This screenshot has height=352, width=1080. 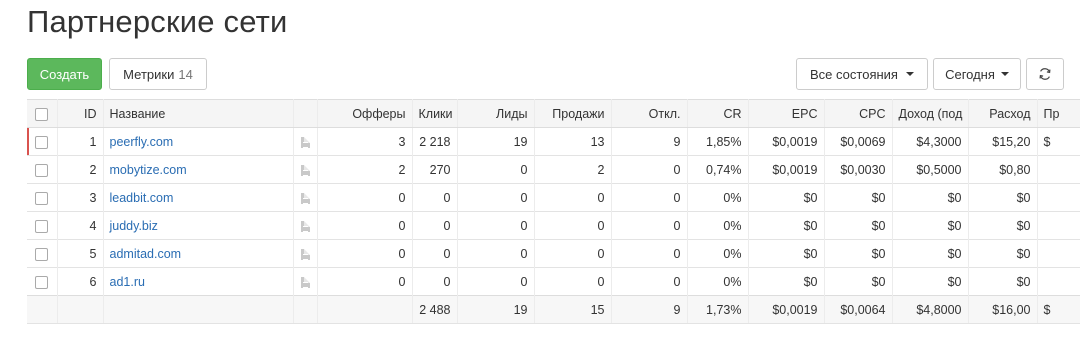 I want to click on total-rejected: 9, so click(x=649, y=309).